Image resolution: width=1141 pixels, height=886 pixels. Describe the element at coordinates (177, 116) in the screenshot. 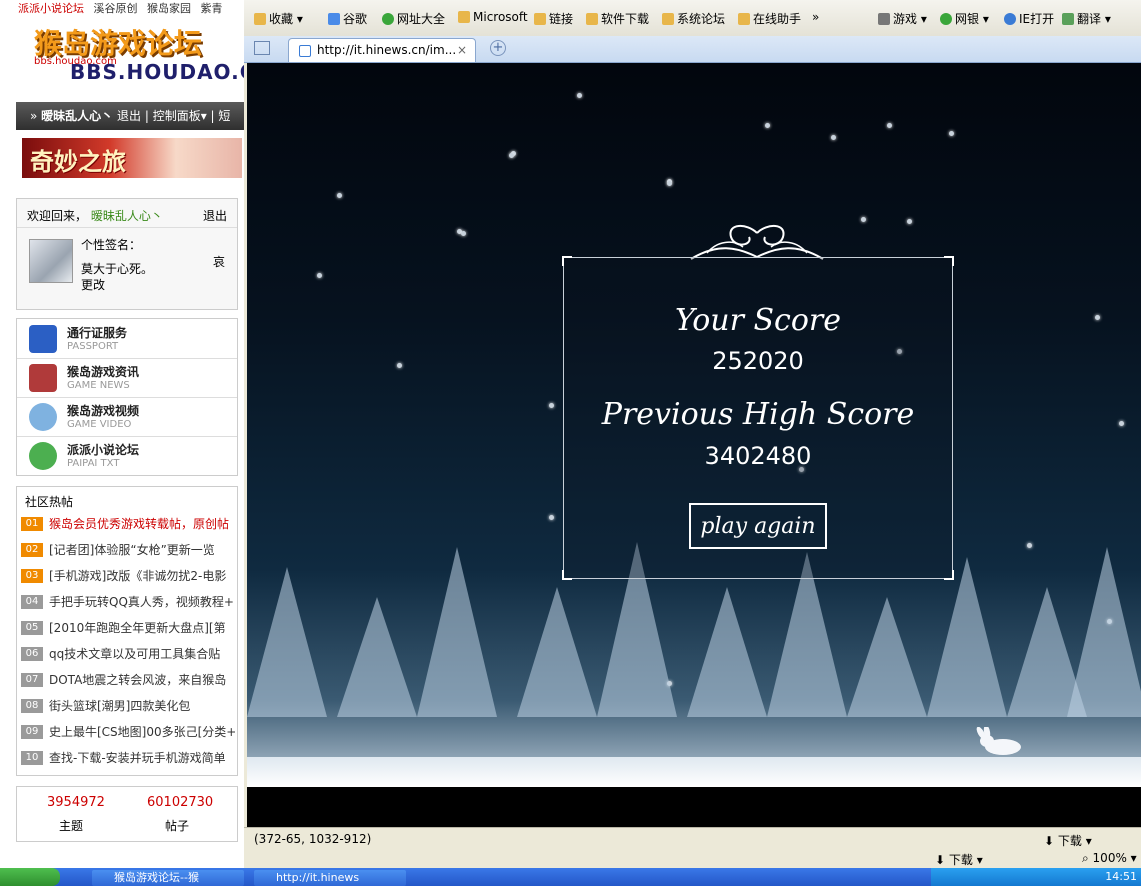

I see `userbar-control-panel: 控制面板` at that location.